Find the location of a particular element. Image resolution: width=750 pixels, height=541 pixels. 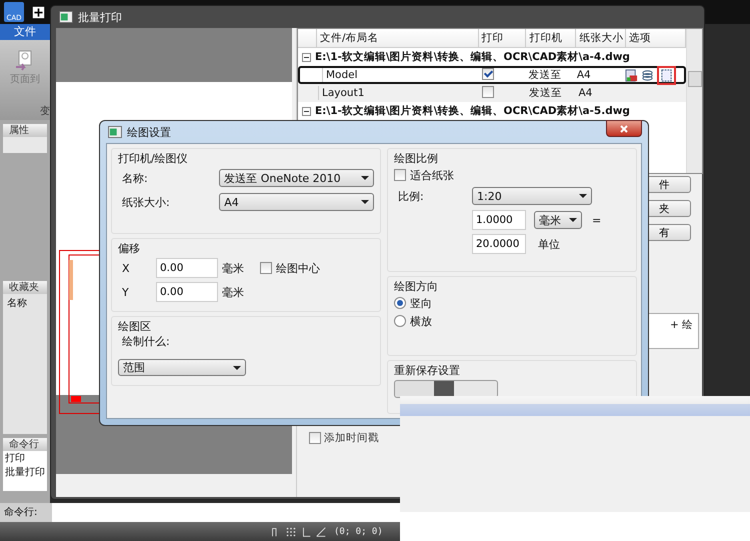

checkbox-label: 适合纸张 is located at coordinates (432, 175).